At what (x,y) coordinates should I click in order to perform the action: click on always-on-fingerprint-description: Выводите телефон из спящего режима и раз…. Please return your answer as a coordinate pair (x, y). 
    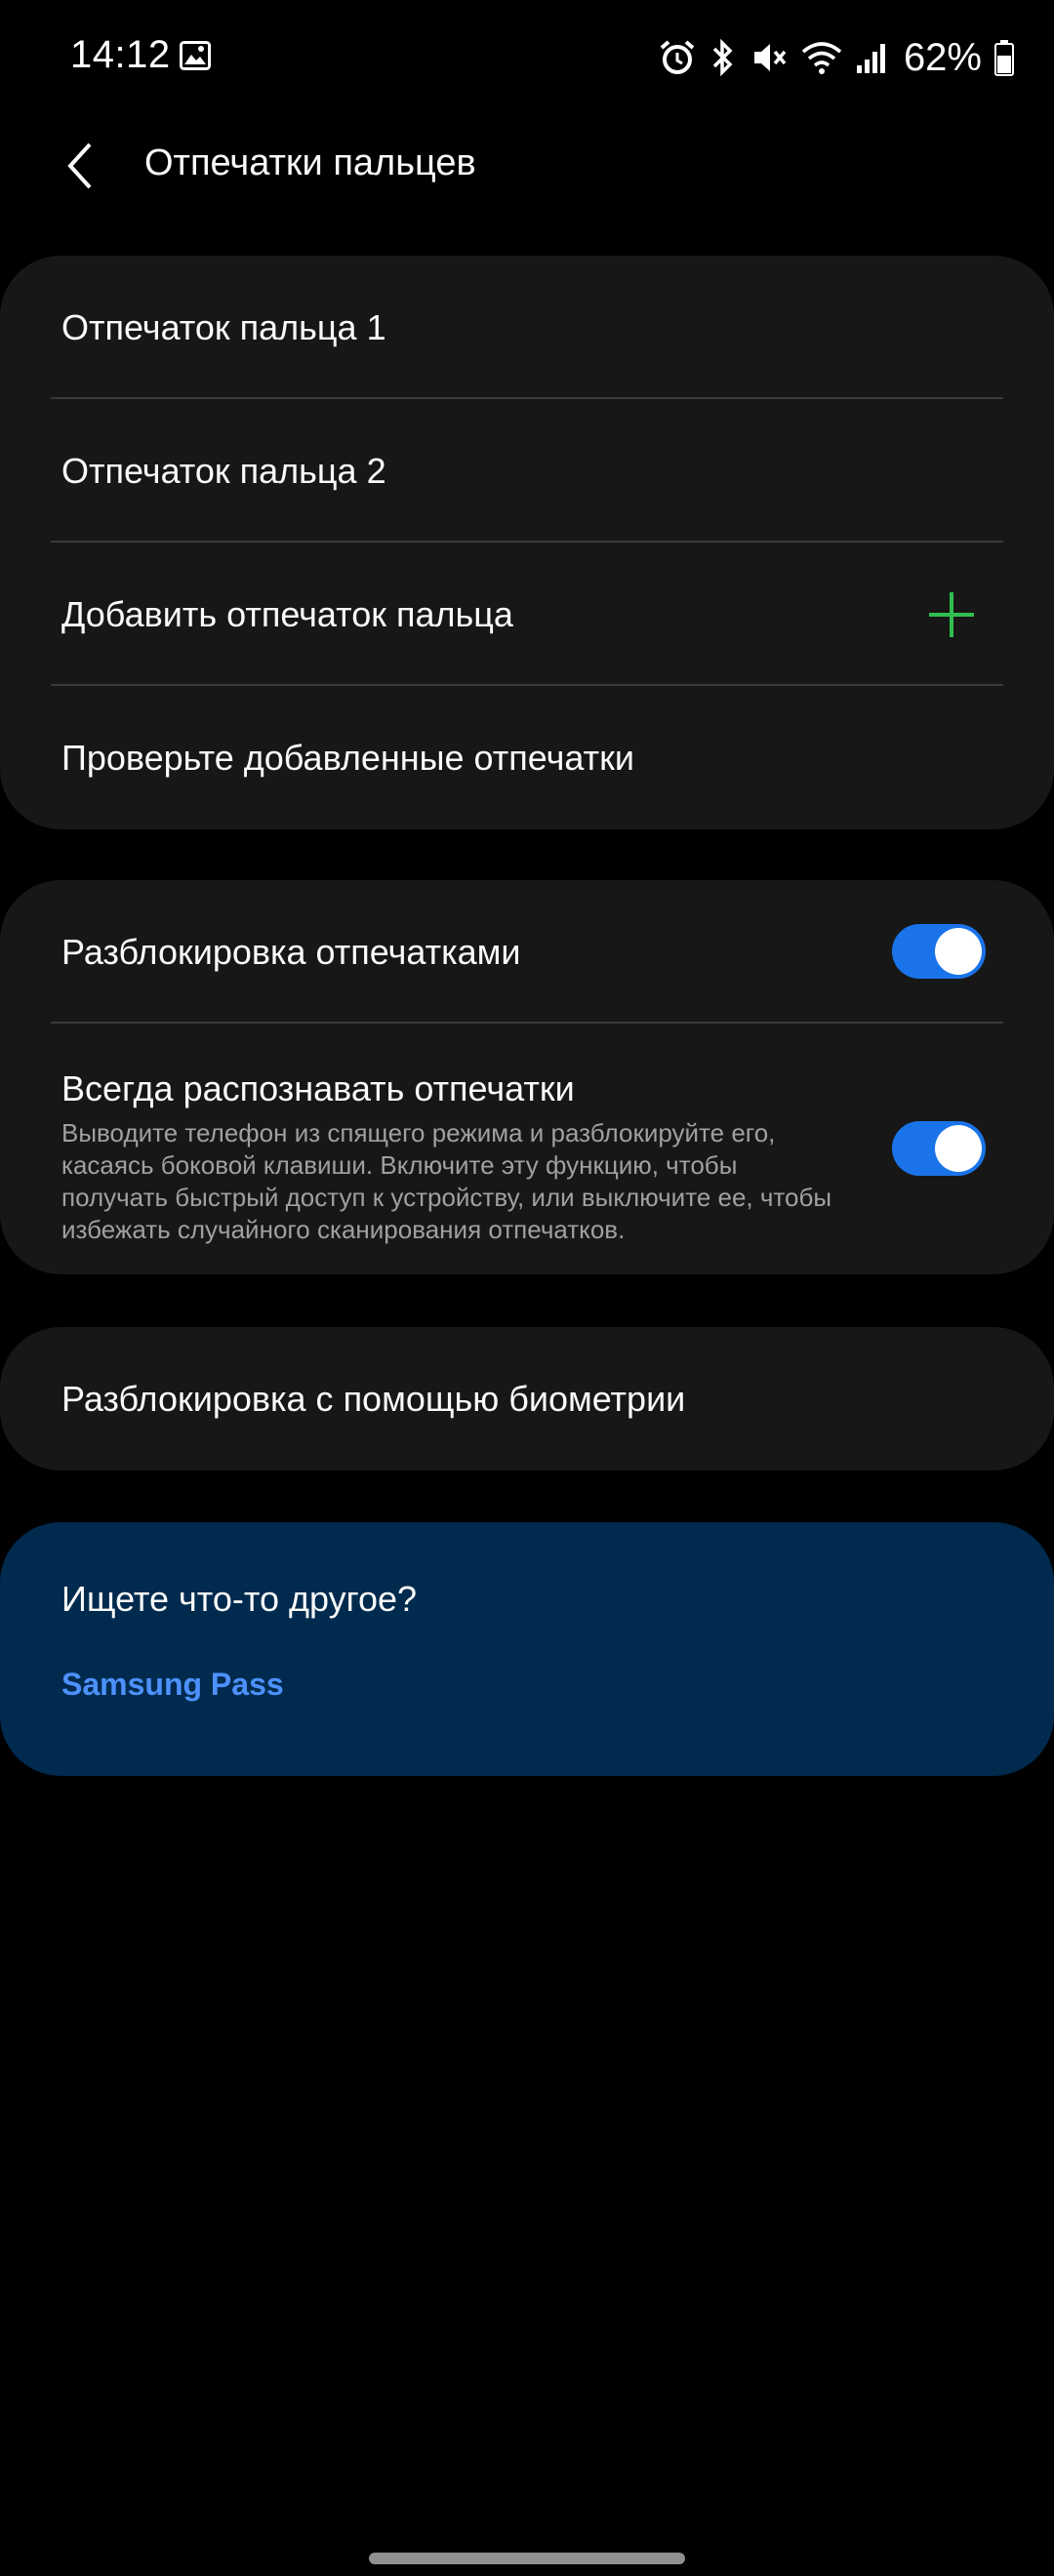
    Looking at the image, I should click on (446, 1181).